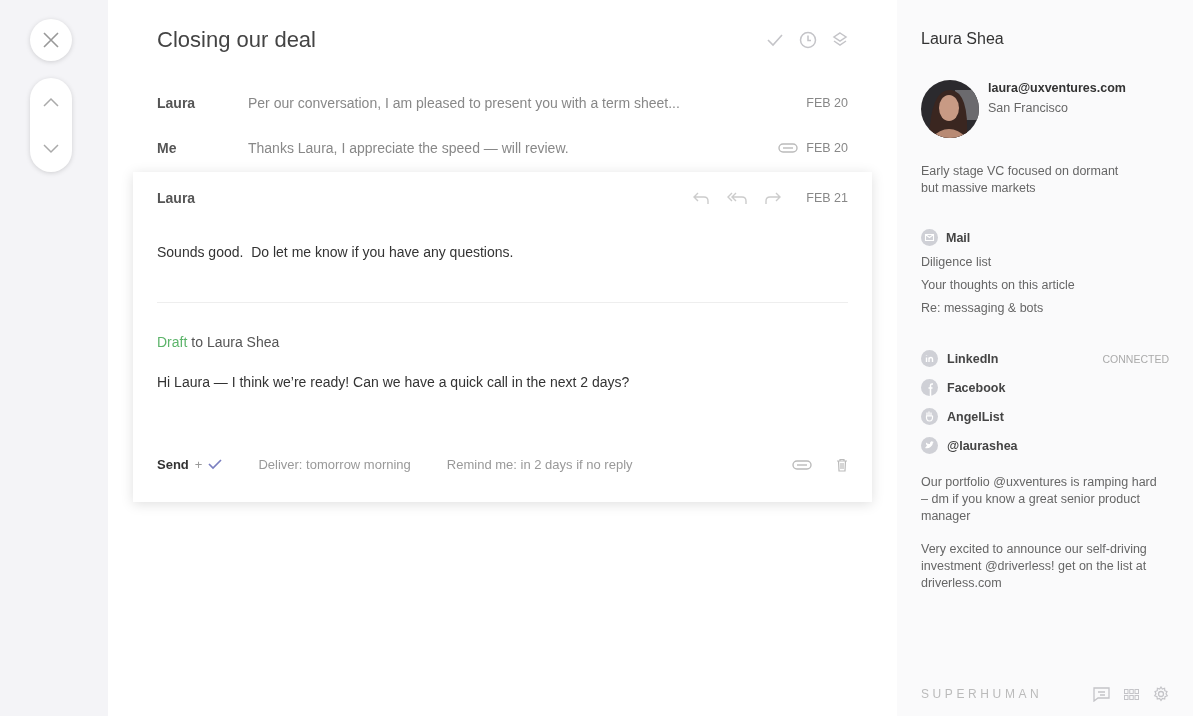 The image size is (1193, 716). I want to click on thread-subject: Closing our deal, so click(237, 40).